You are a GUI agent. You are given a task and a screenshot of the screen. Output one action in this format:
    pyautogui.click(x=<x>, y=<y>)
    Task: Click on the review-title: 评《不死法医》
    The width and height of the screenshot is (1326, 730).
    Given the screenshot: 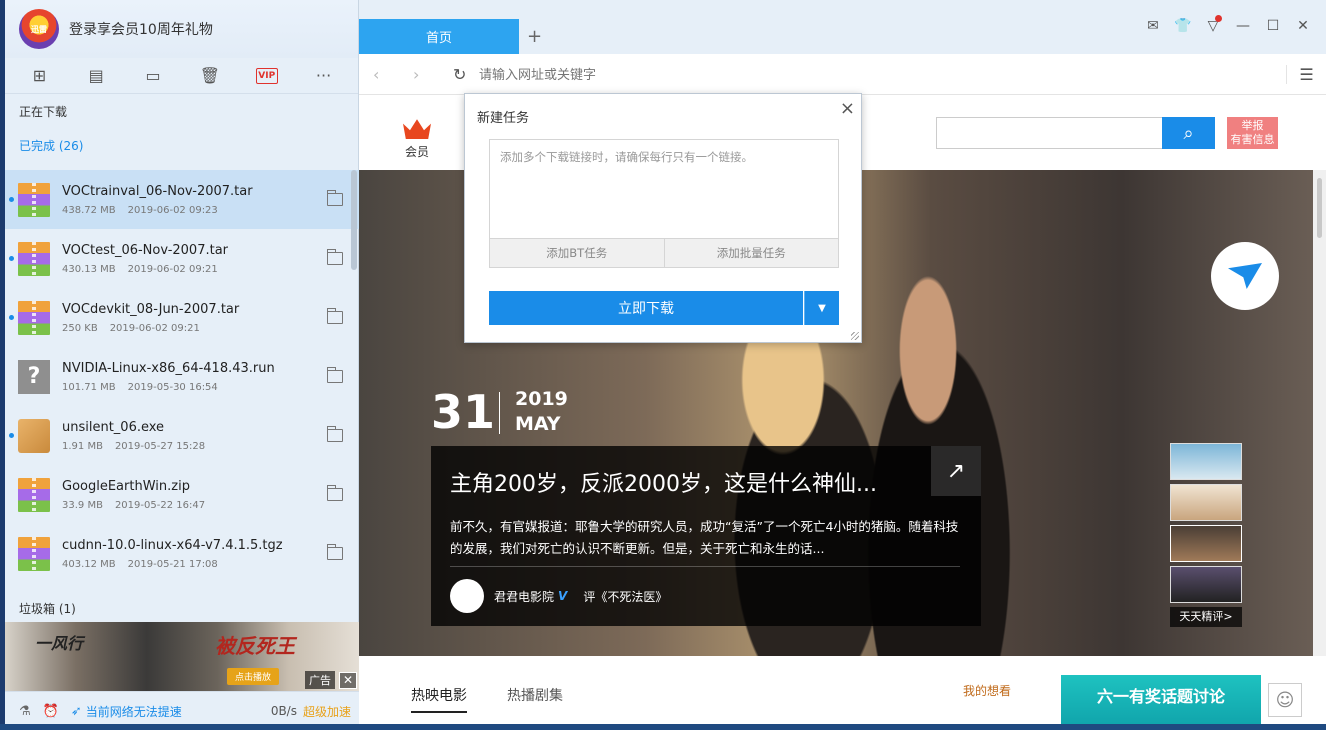 What is the action you would take?
    pyautogui.click(x=625, y=596)
    